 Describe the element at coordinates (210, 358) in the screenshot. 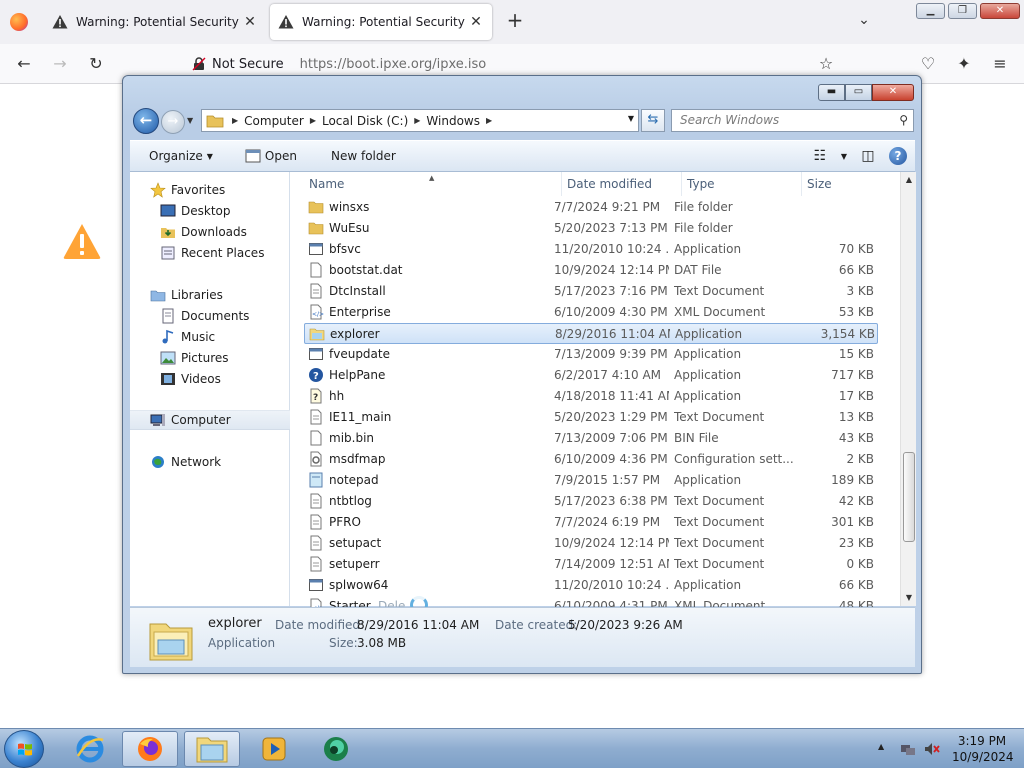

I see `nav-pictures: Pictures` at that location.